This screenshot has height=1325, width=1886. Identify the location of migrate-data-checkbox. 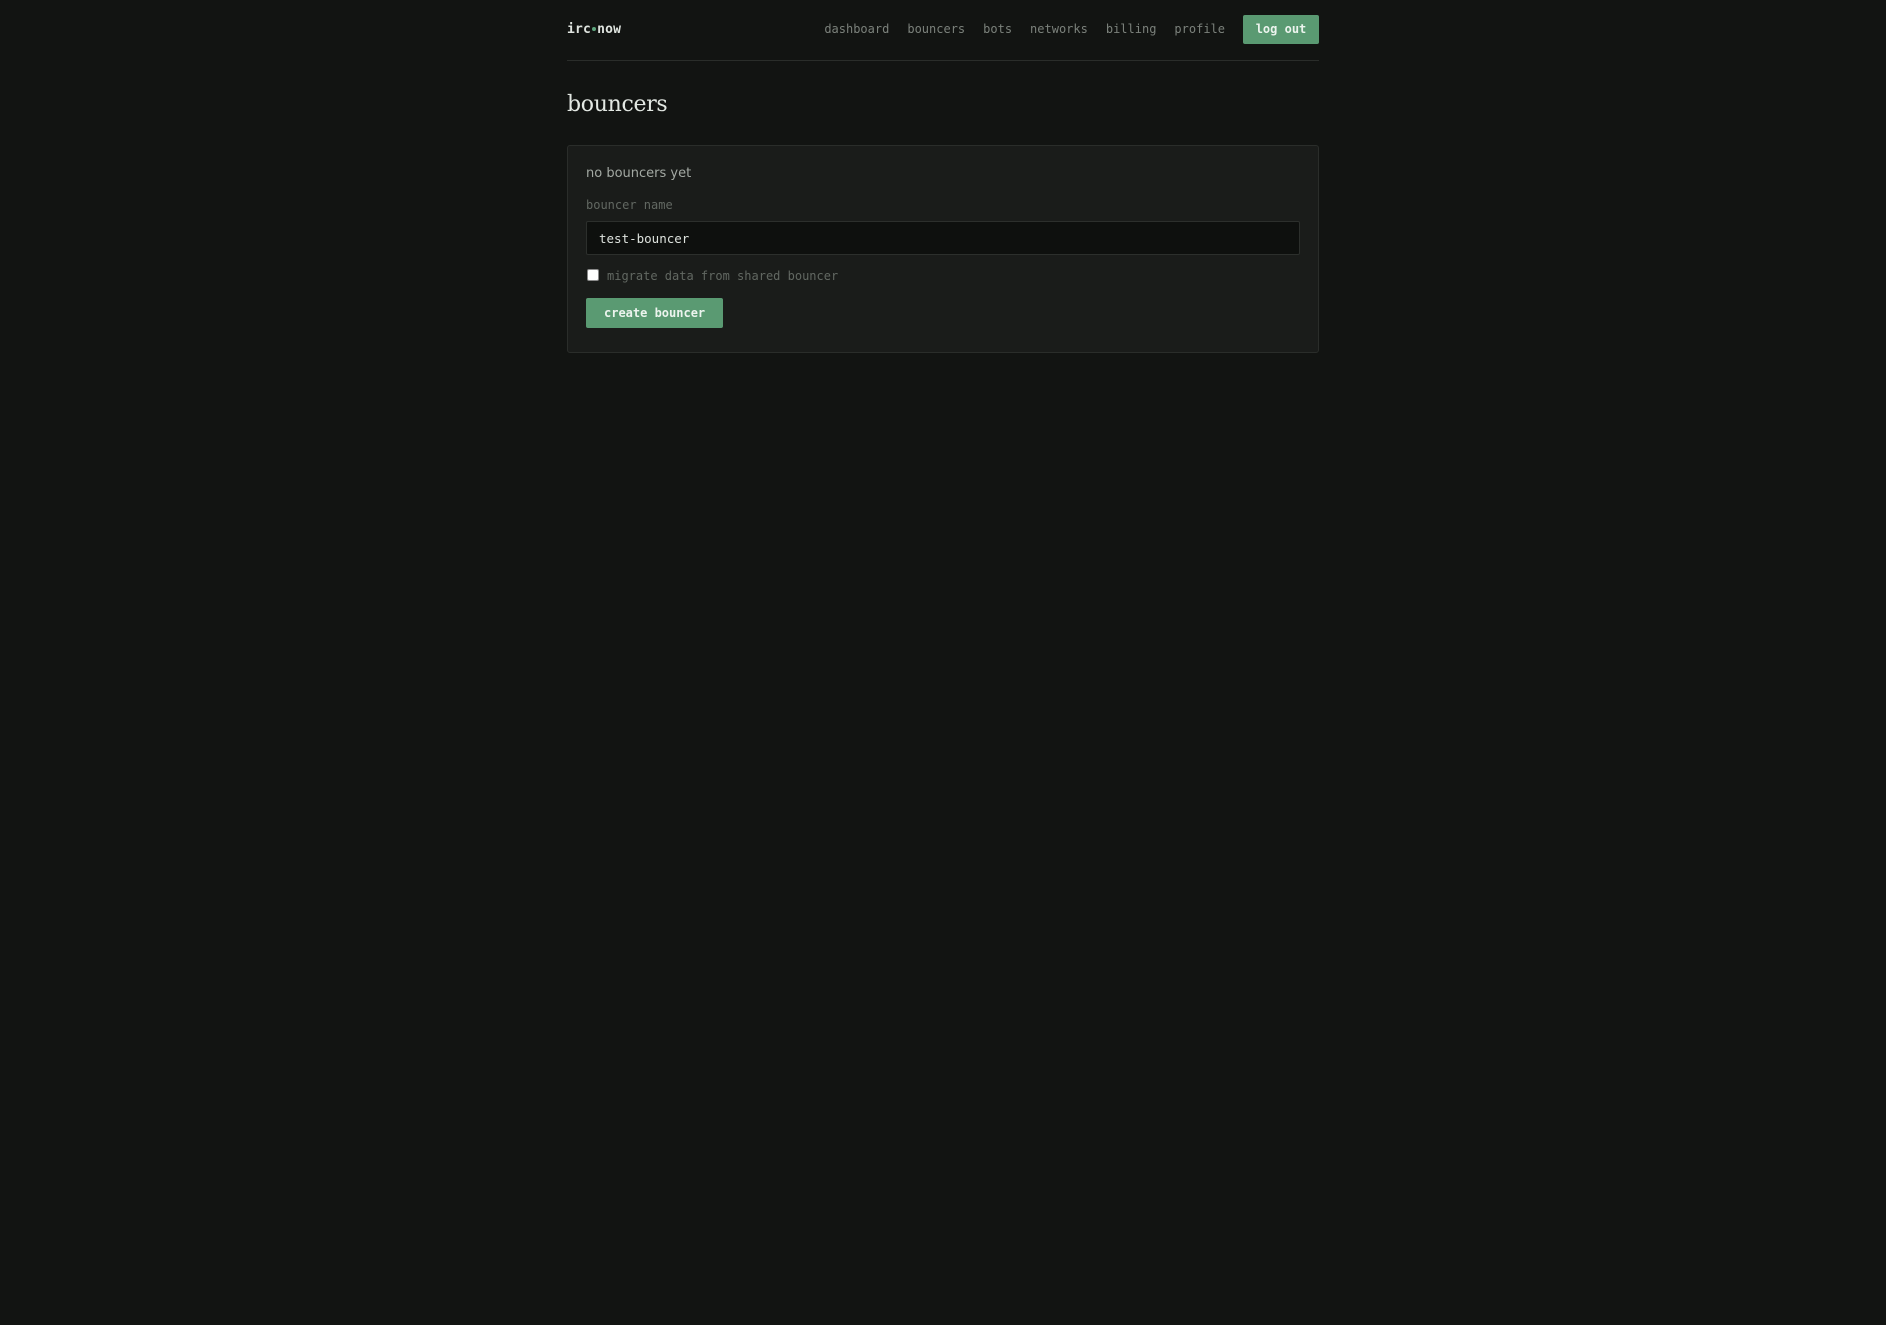
(593, 275).